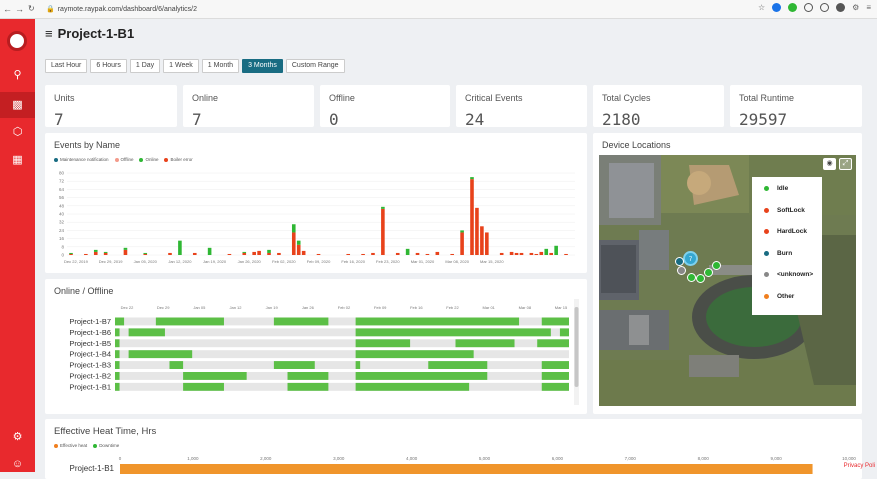 Image resolution: width=877 pixels, height=479 pixels. What do you see at coordinates (315, 66) in the screenshot?
I see `tab-custom-range: Custom Range` at bounding box center [315, 66].